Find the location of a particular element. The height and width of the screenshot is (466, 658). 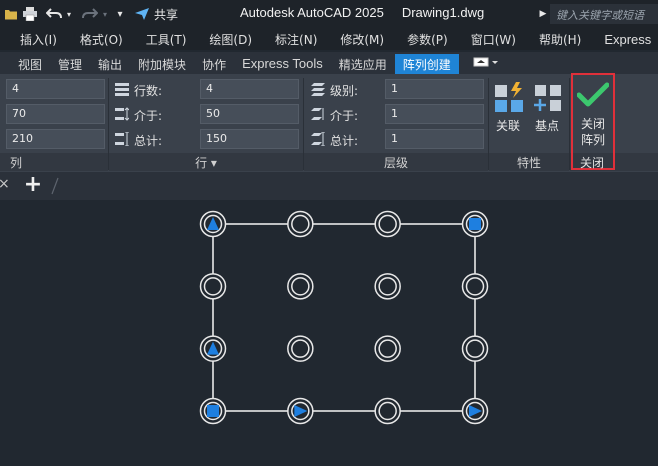

base-point-button: 基点 is located at coordinates (548, 110).